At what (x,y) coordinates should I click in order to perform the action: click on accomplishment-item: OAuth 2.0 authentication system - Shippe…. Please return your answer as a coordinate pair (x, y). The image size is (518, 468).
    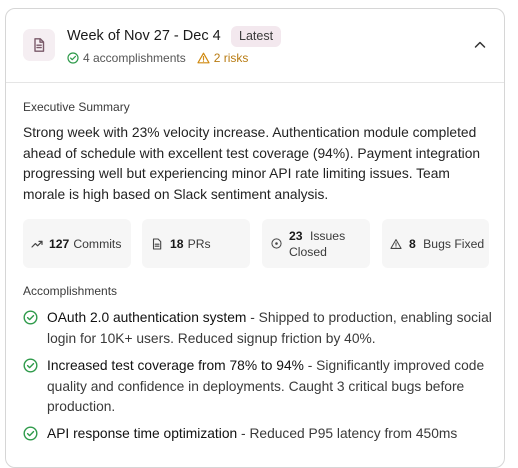
    Looking at the image, I should click on (258, 328).